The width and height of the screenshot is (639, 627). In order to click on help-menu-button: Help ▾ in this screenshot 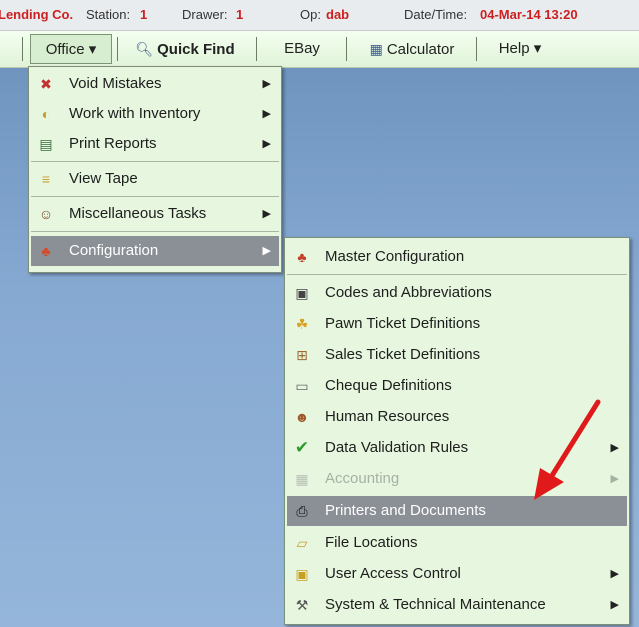, I will do `click(520, 49)`.